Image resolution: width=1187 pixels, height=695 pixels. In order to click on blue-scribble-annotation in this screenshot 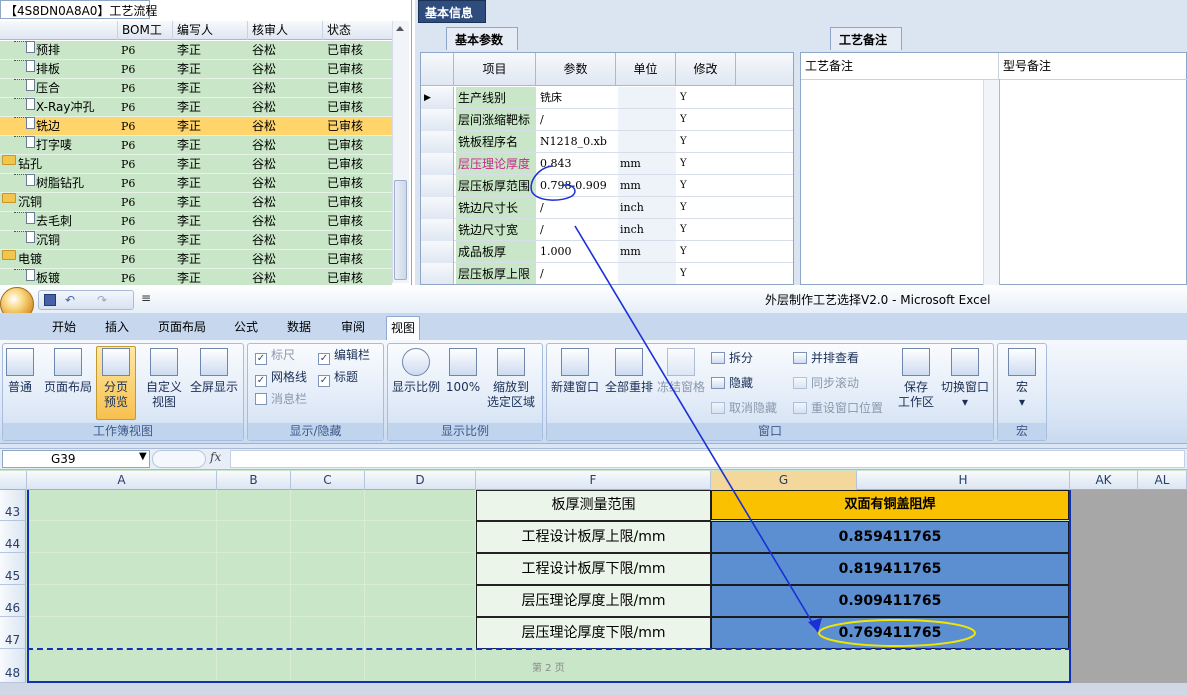, I will do `click(553, 183)`.